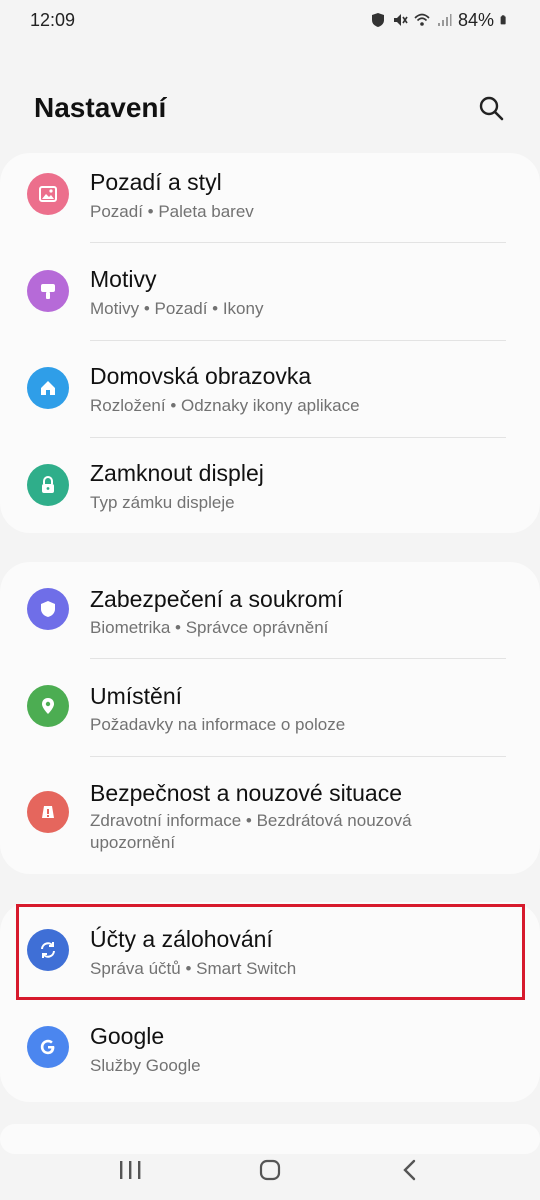  I want to click on status-icons: 84%, so click(440, 20).